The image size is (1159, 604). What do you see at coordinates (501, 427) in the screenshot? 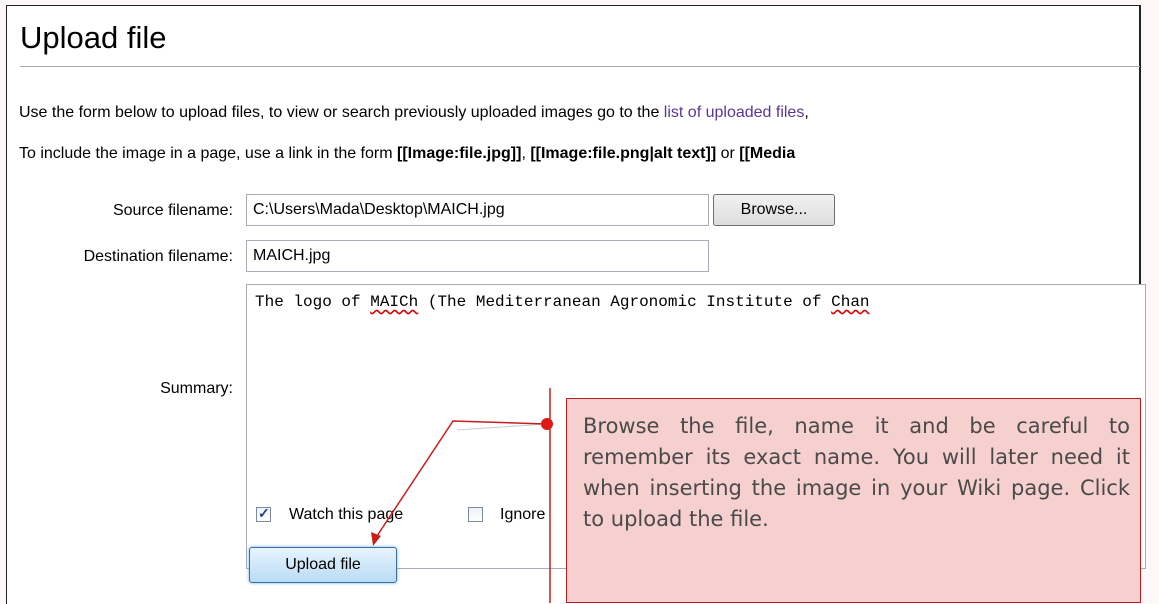
I see `pointer-shadow-line` at bounding box center [501, 427].